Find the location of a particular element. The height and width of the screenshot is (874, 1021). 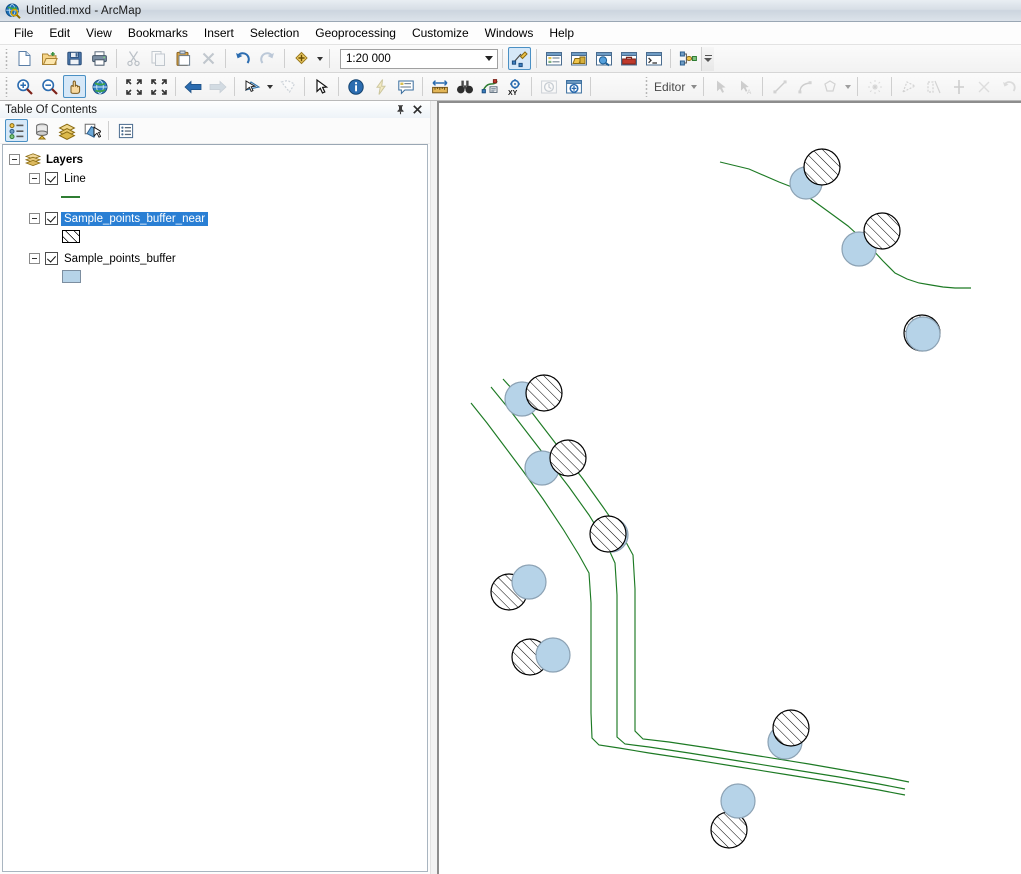

standard-toolbar: 1:20 000 is located at coordinates (510, 59).